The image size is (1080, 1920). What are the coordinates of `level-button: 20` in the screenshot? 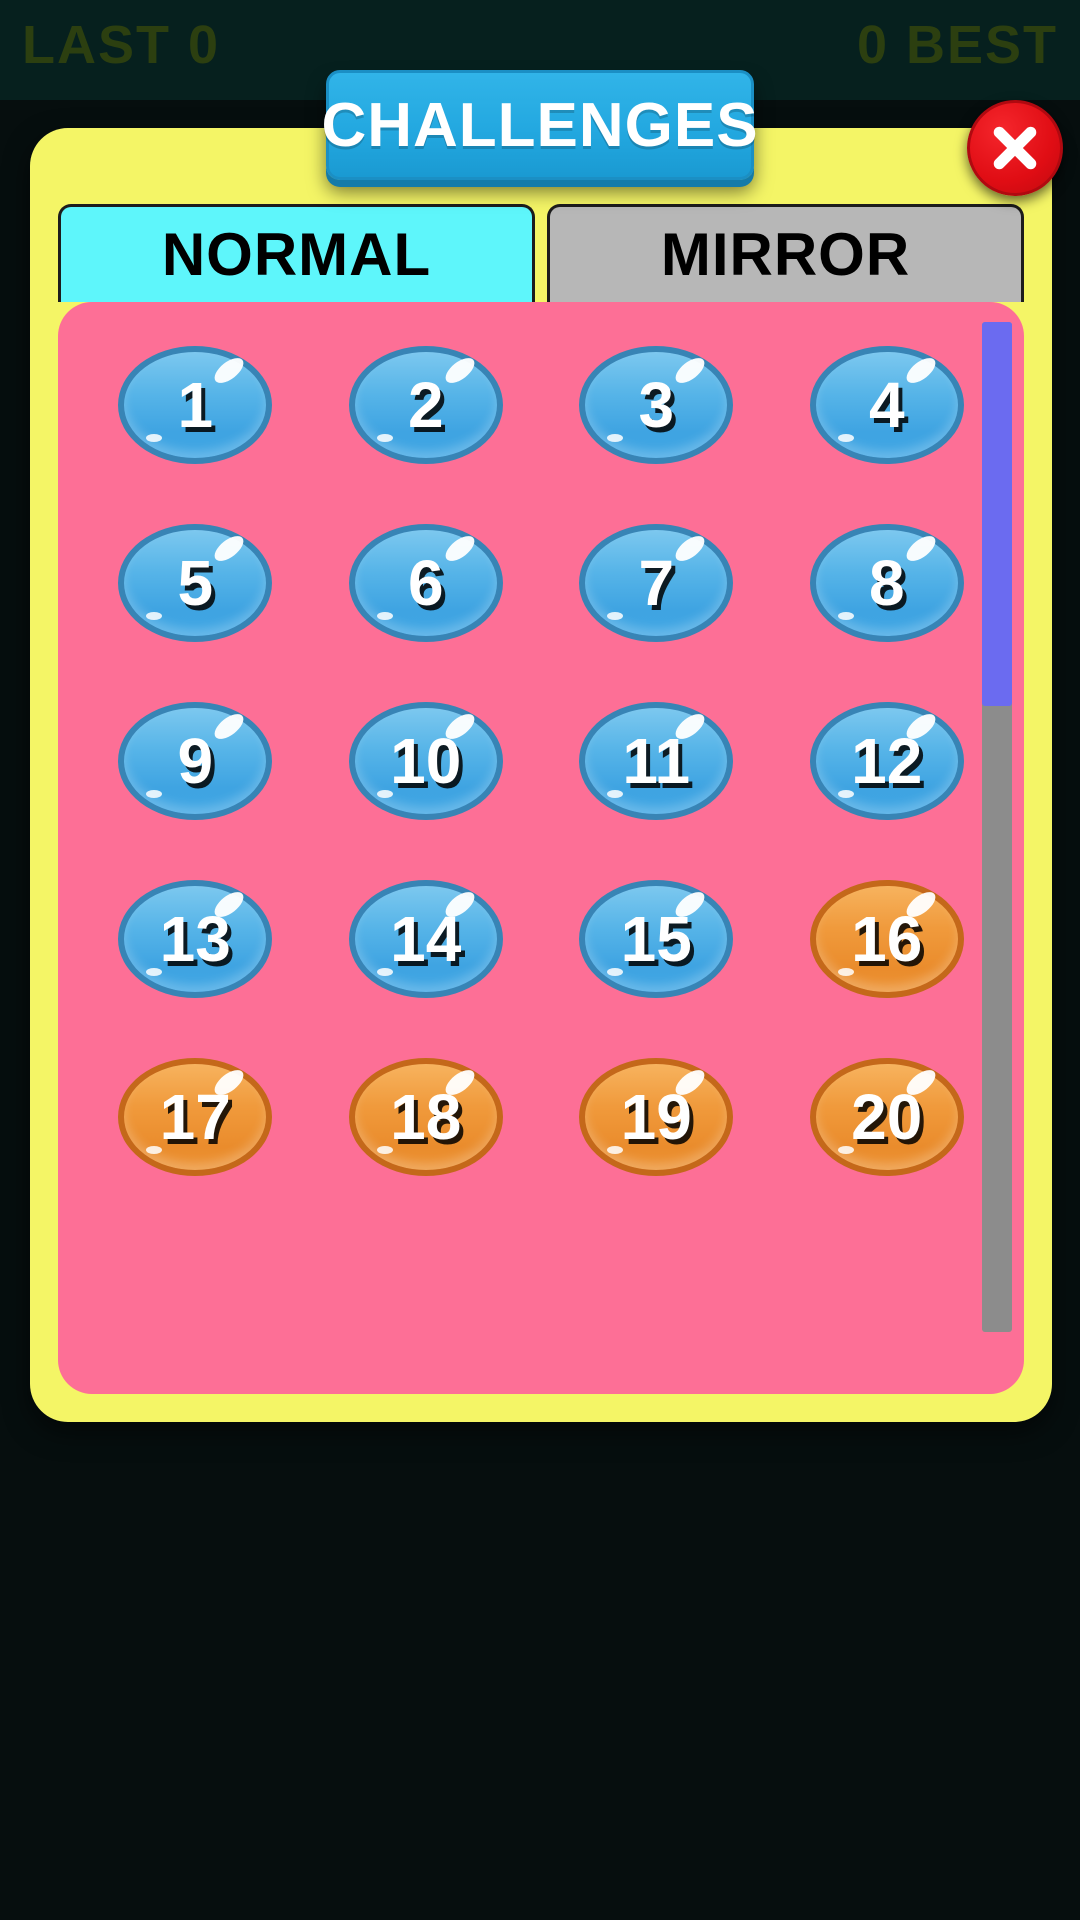 It's located at (886, 1117).